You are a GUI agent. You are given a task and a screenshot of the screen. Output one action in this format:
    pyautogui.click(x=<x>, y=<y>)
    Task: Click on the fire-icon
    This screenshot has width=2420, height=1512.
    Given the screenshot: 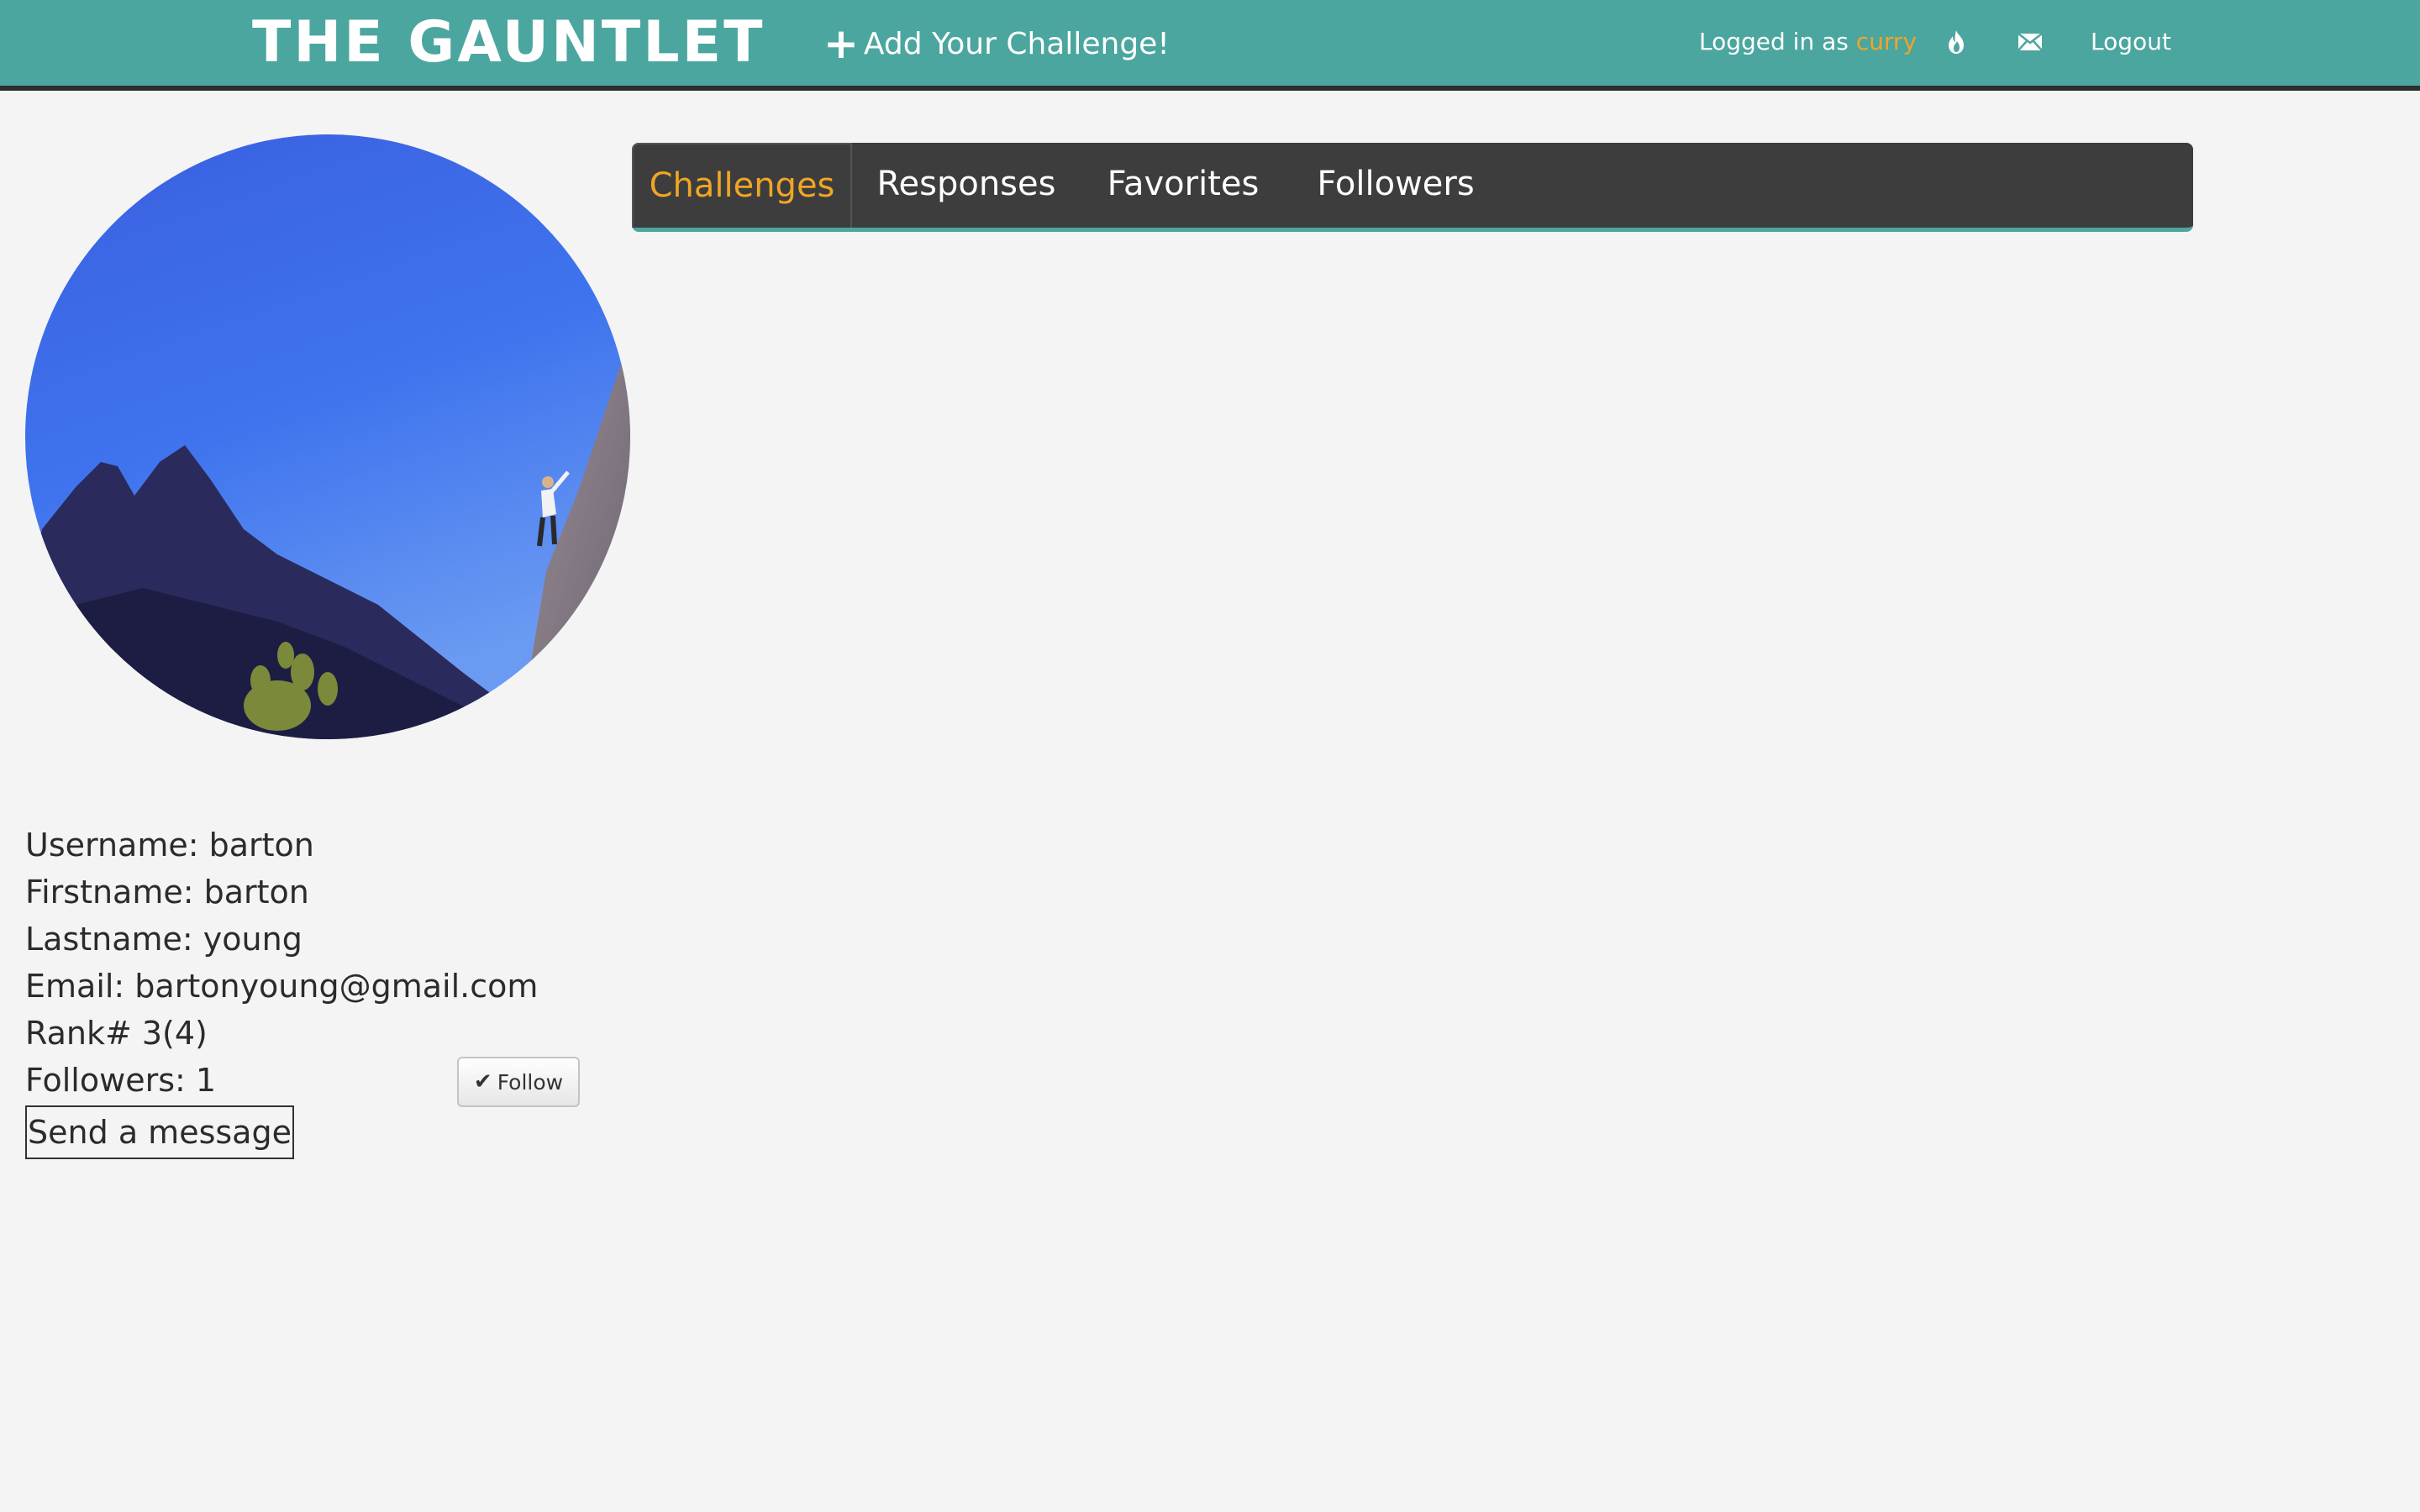 What is the action you would take?
    pyautogui.click(x=1956, y=42)
    